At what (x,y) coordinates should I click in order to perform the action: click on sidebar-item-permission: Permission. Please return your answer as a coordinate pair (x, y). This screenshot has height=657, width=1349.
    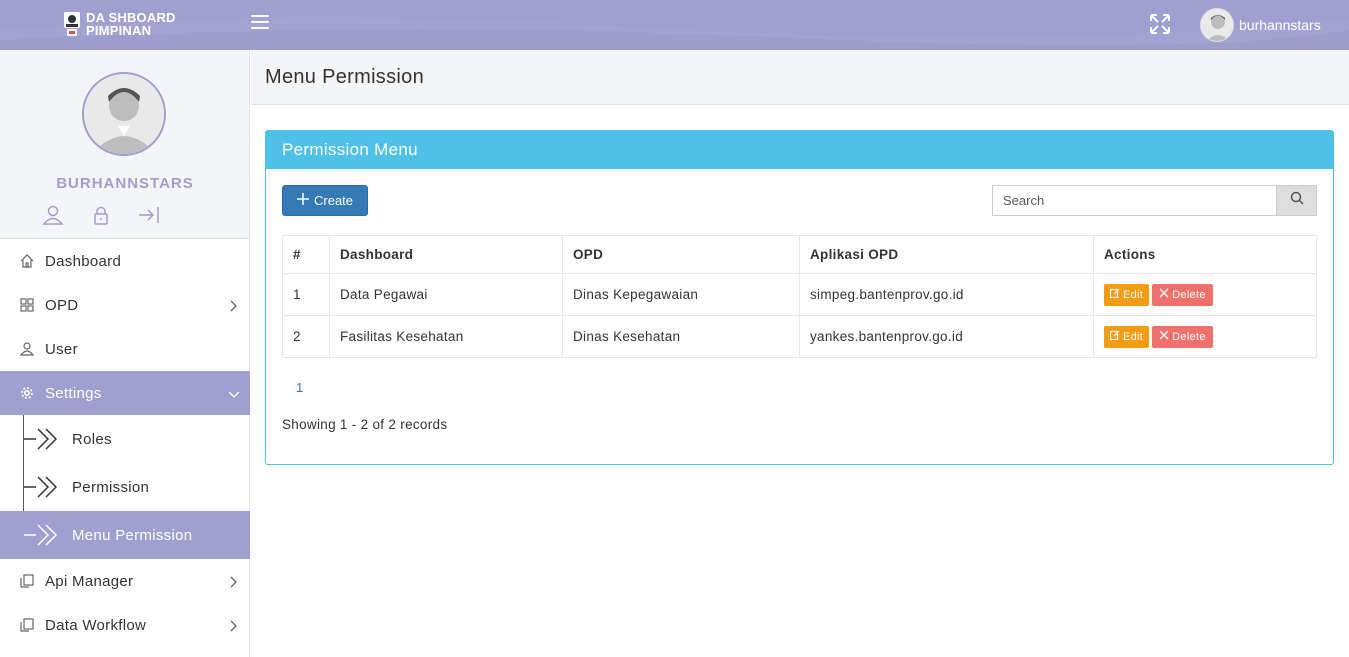
    Looking at the image, I should click on (125, 487).